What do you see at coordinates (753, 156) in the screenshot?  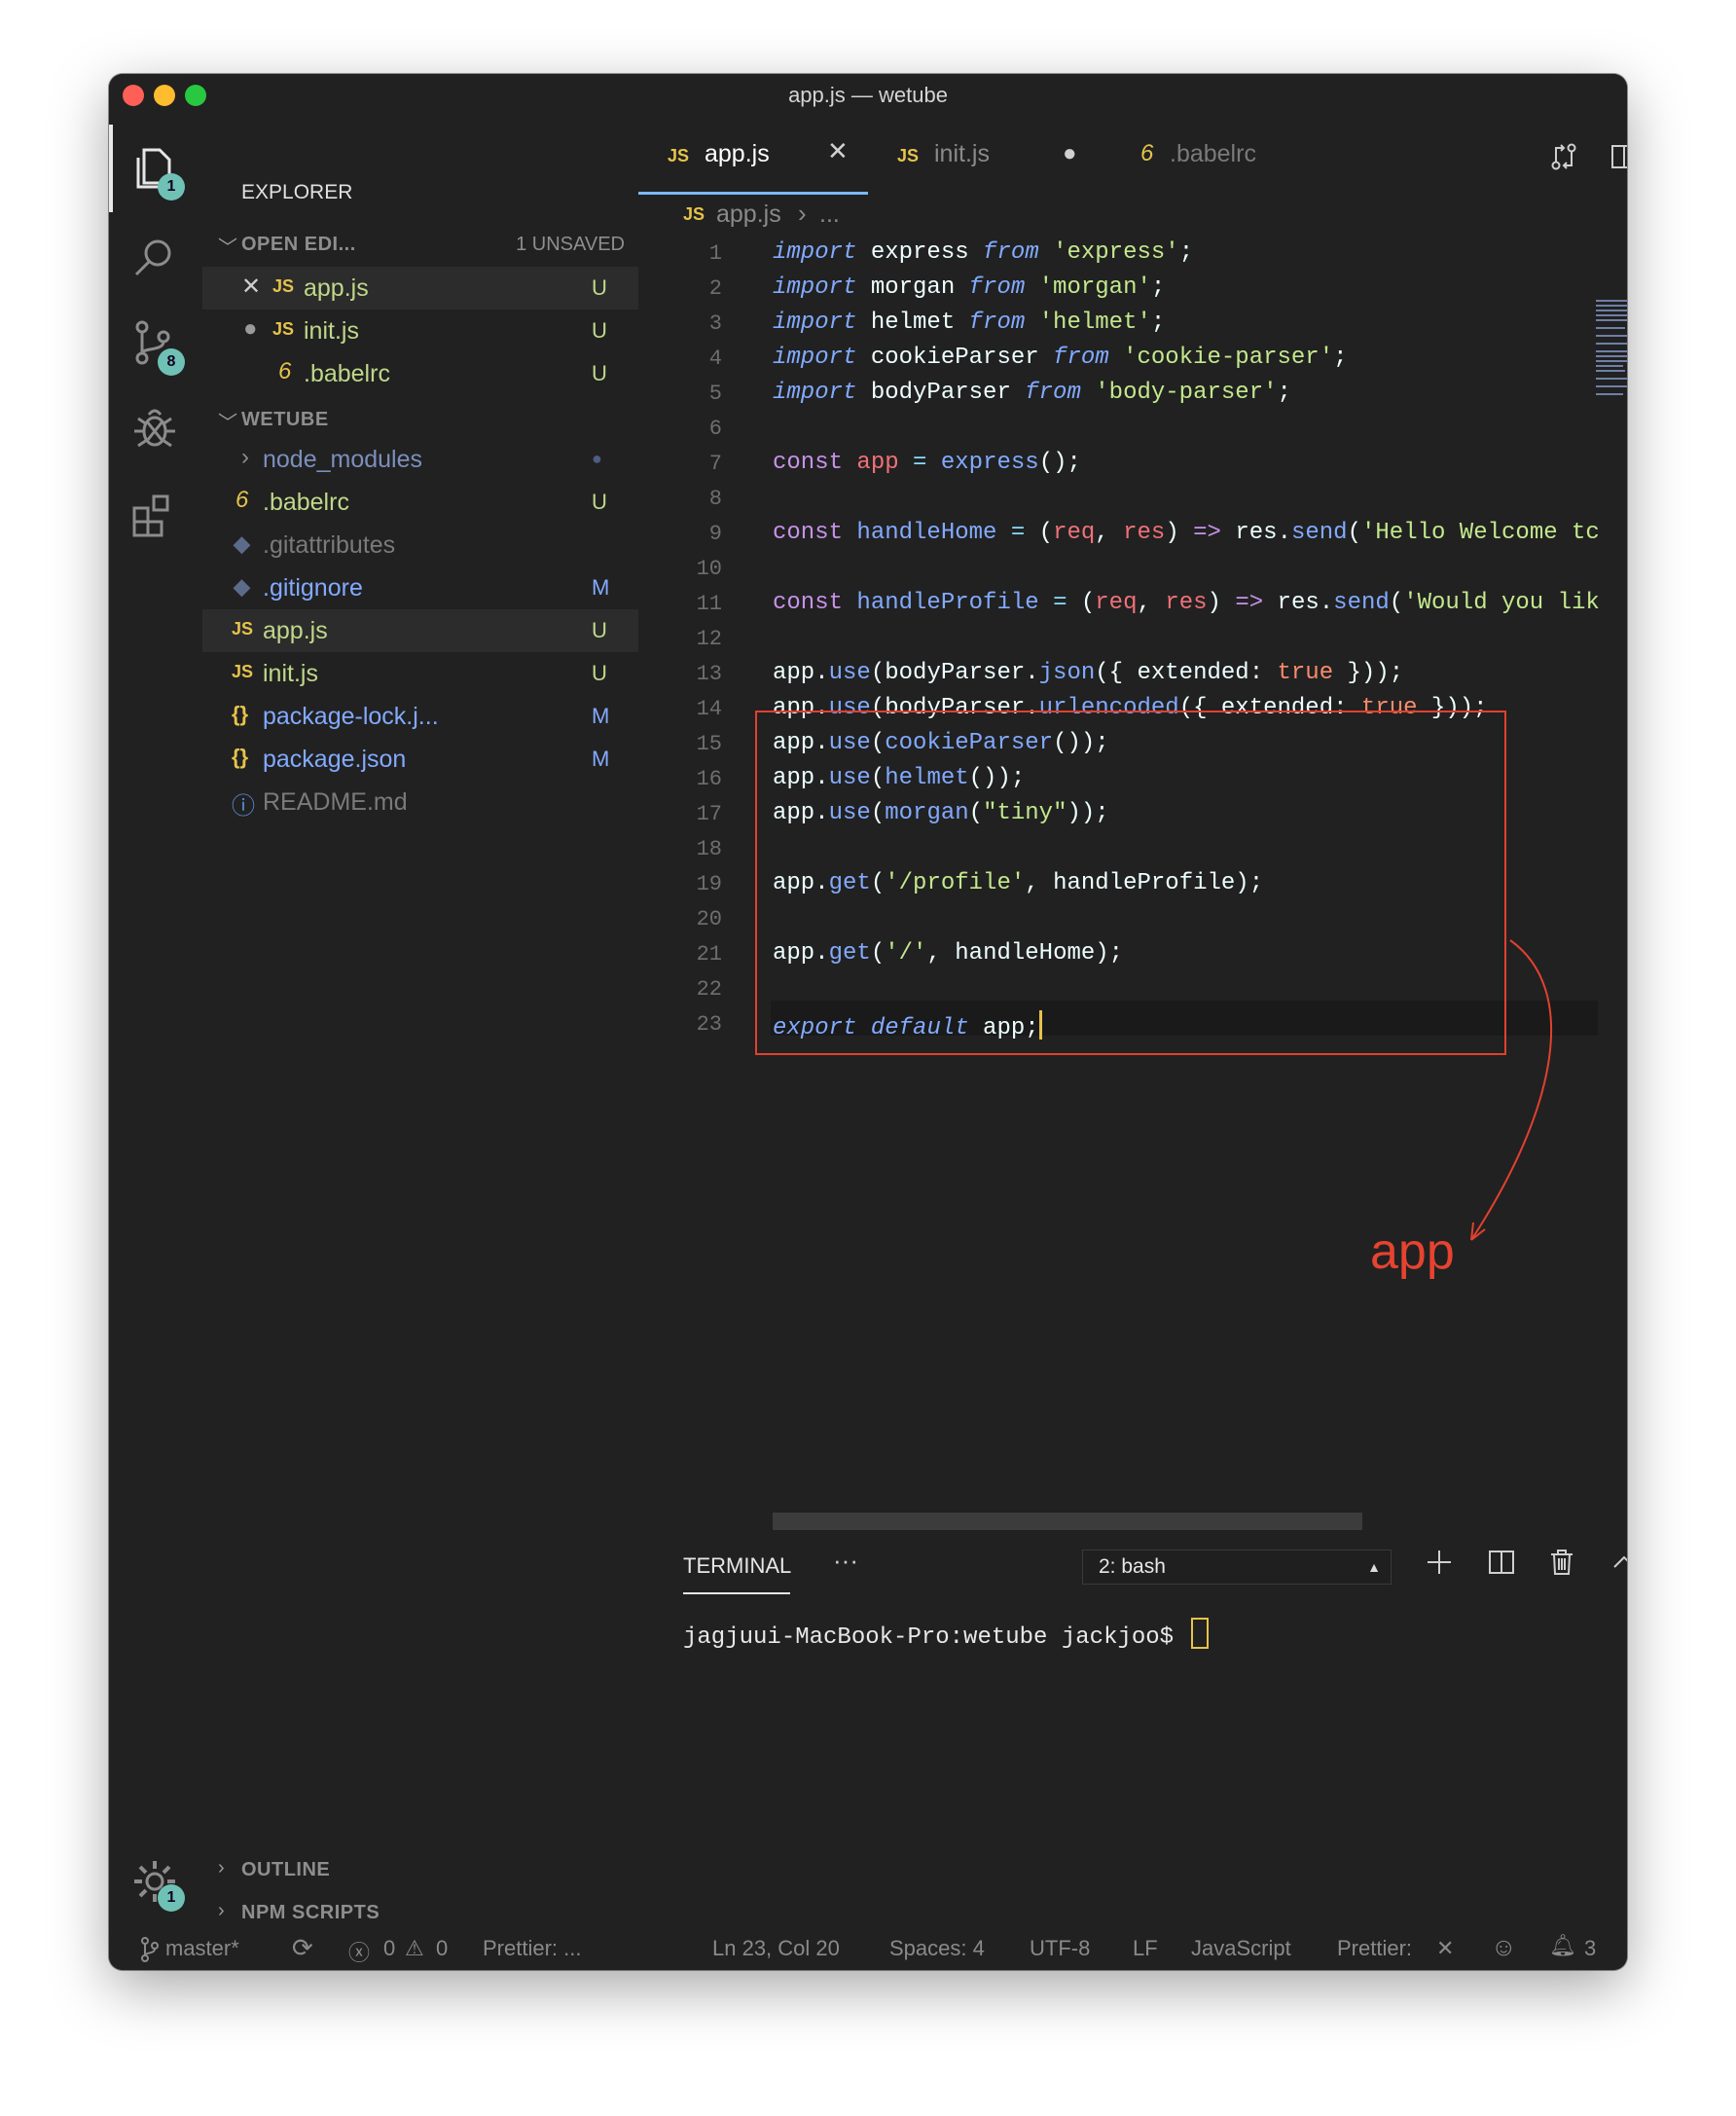 I see `tab-app-js: JS app.js ✕` at bounding box center [753, 156].